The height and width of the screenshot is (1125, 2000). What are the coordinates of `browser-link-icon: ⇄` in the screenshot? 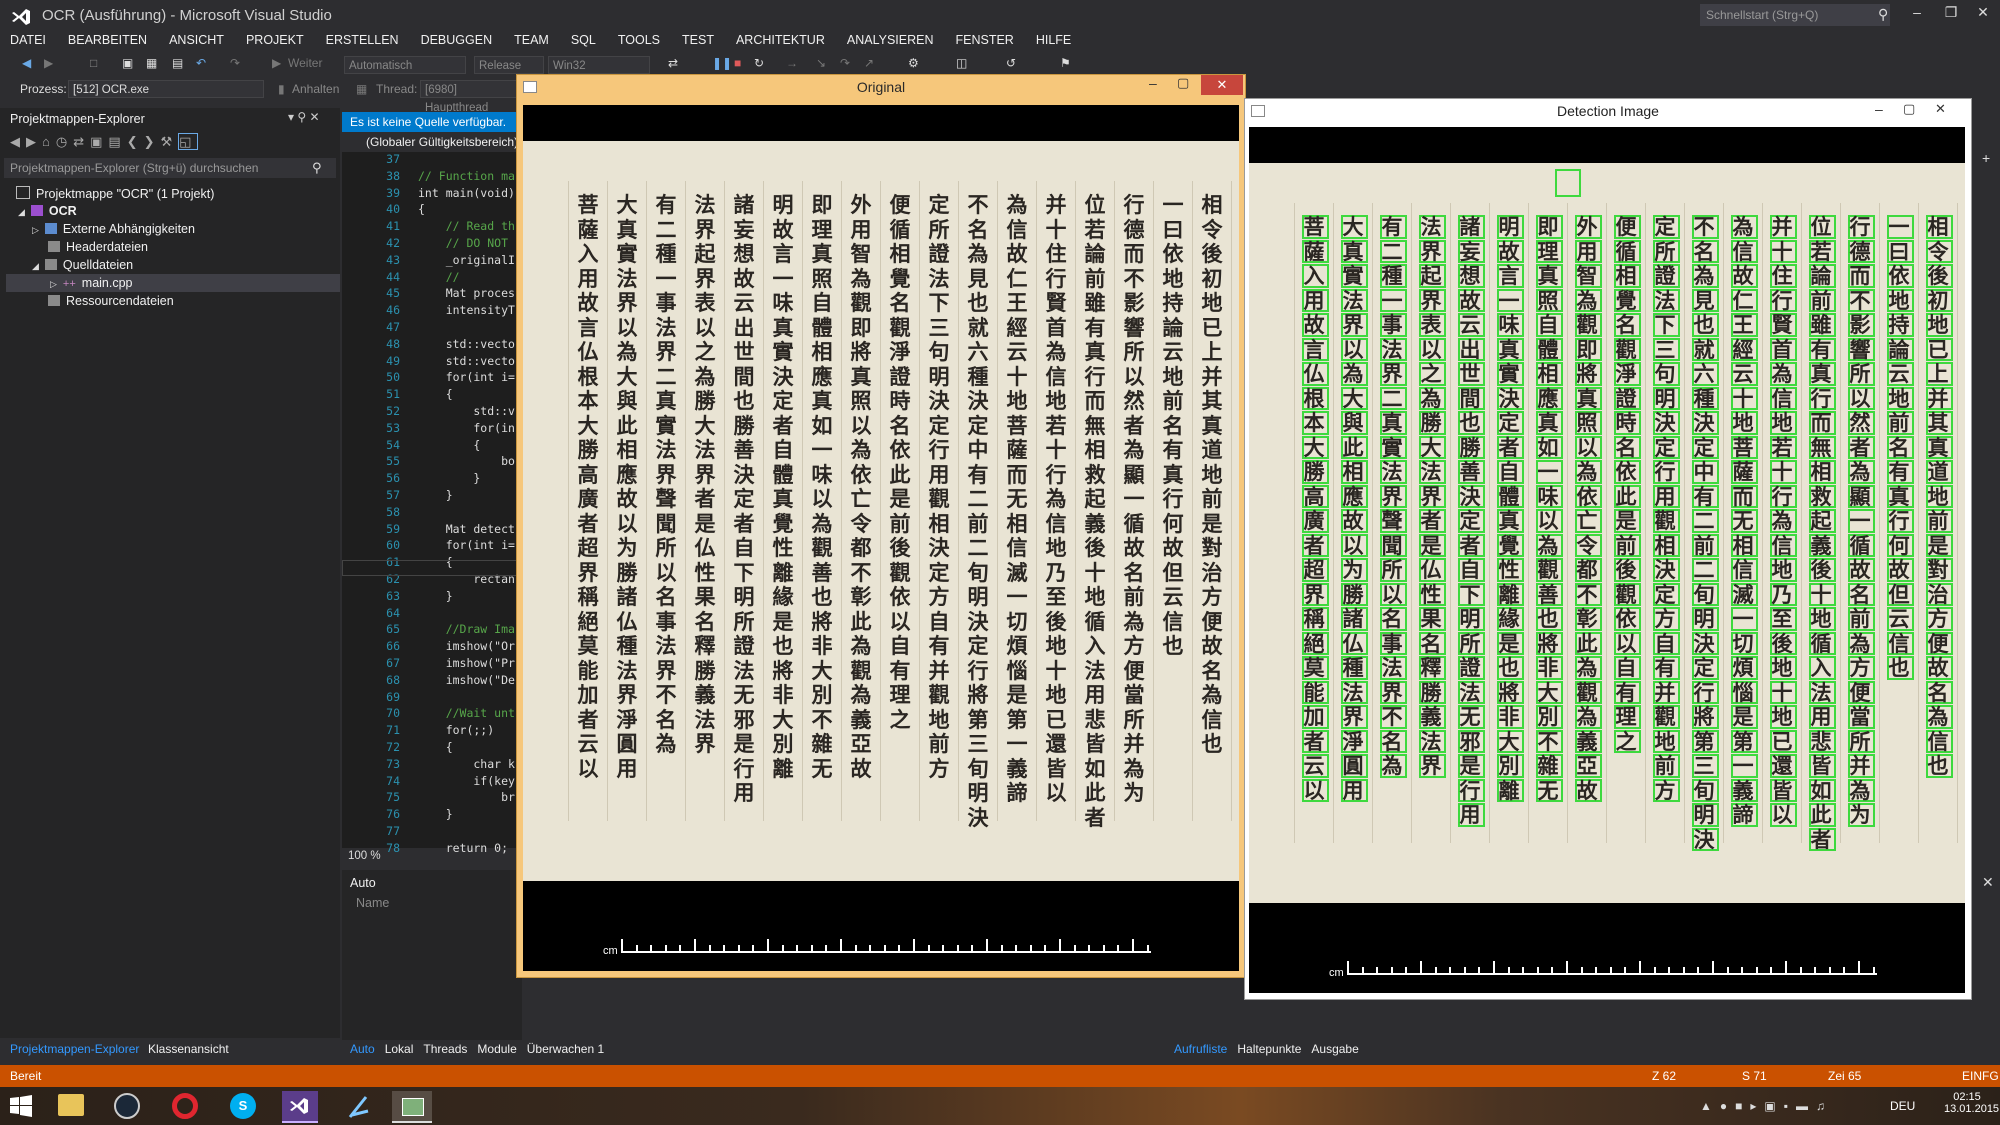 It's located at (673, 63).